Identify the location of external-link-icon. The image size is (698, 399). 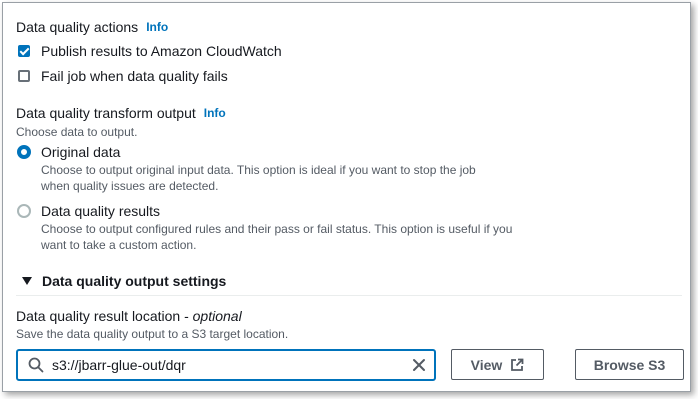
(517, 364).